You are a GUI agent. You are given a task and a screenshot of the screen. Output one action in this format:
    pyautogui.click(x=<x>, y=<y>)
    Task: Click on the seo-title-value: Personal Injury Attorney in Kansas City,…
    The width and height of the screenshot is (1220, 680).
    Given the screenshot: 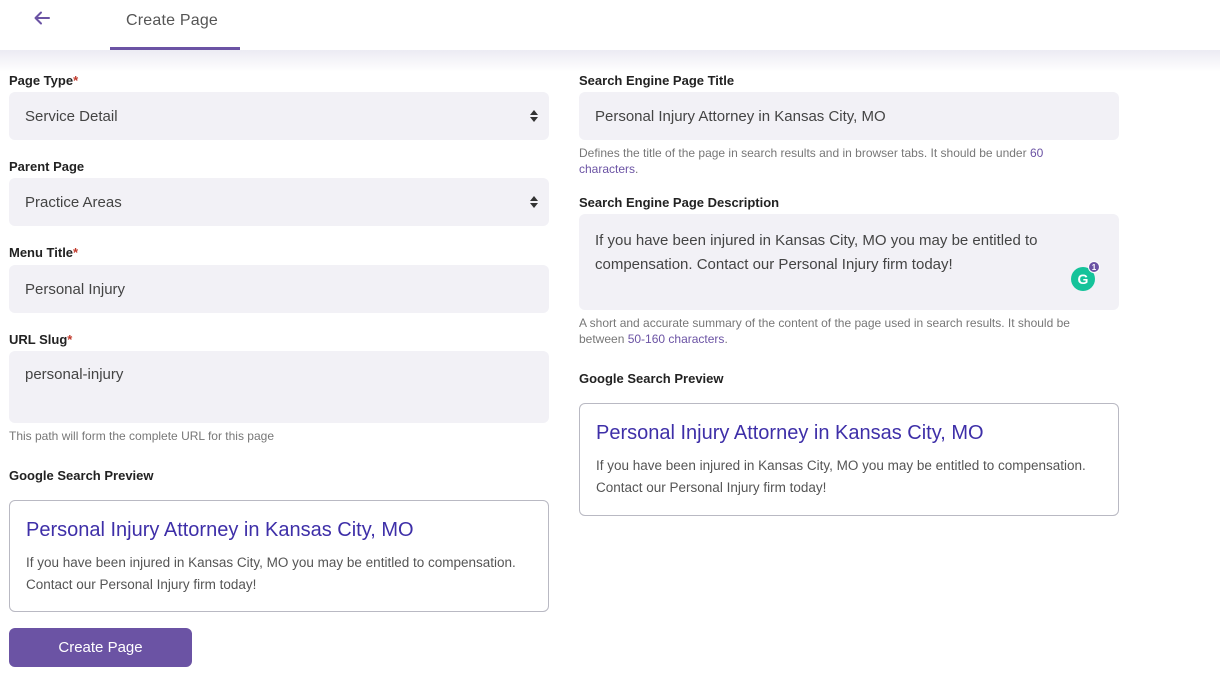 What is the action you would take?
    pyautogui.click(x=740, y=116)
    